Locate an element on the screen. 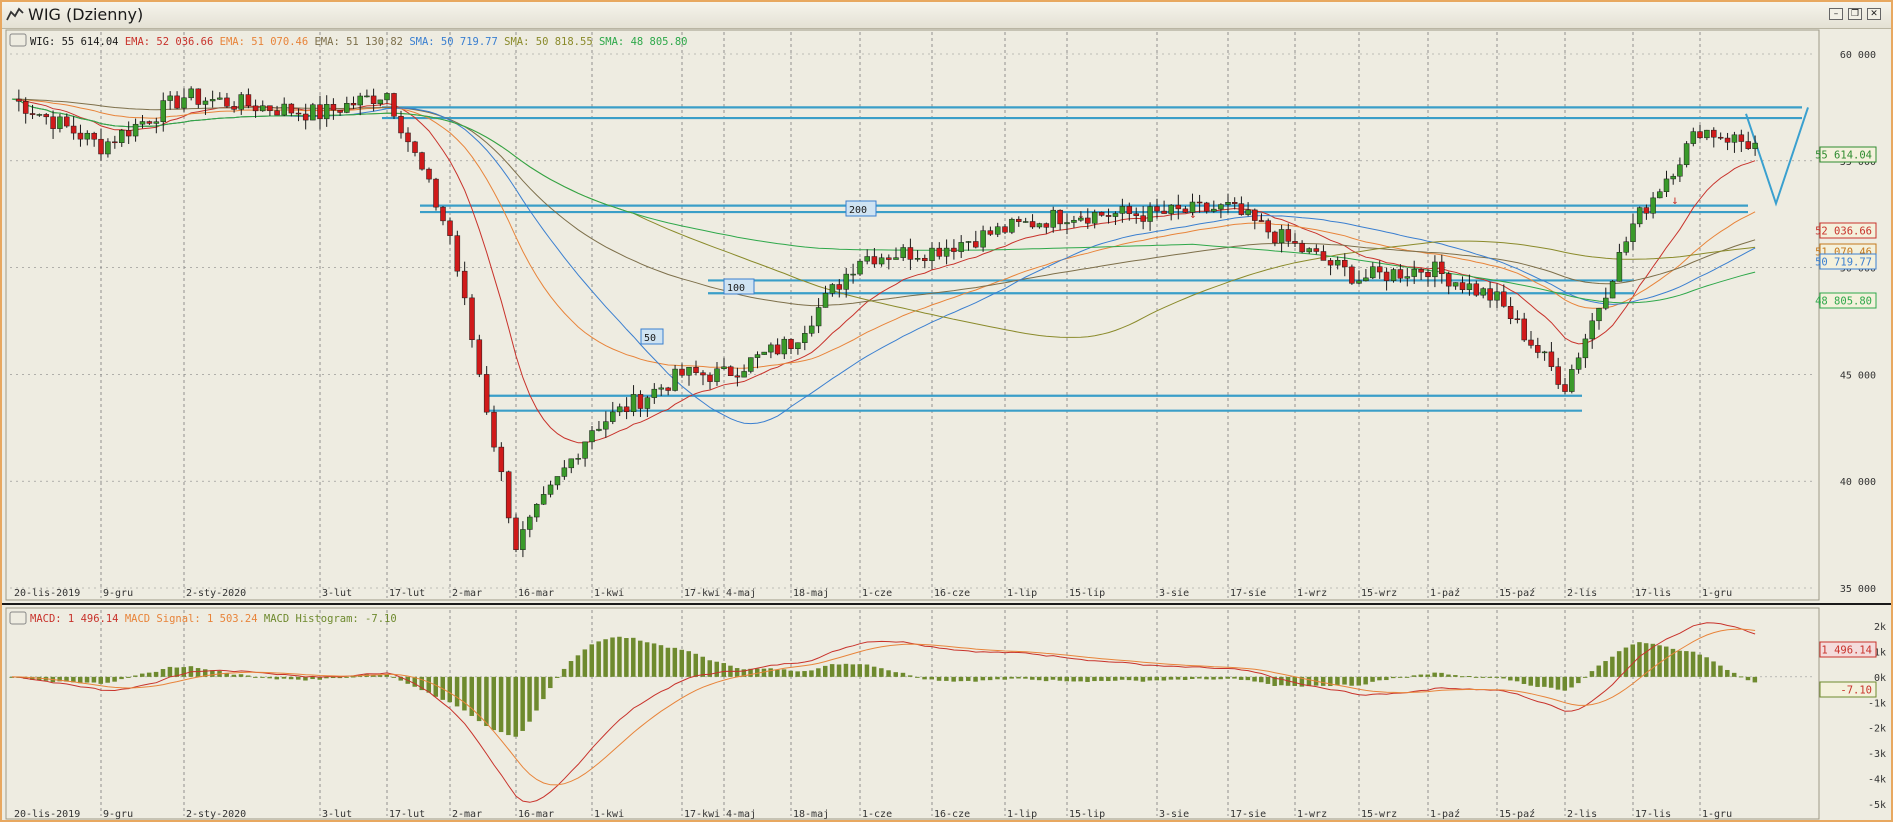 Image resolution: width=1893 pixels, height=822 pixels. title-bar: WIG (Dzienny) – ❐ ✕ is located at coordinates (946, 15).